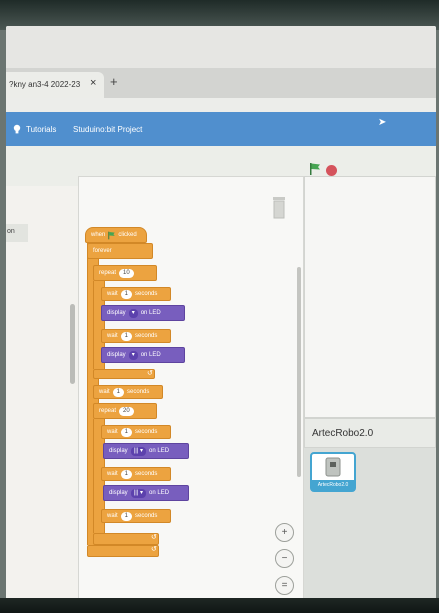 This screenshot has height=613, width=439. What do you see at coordinates (98, 235) in the screenshot?
I see `when-label: when` at bounding box center [98, 235].